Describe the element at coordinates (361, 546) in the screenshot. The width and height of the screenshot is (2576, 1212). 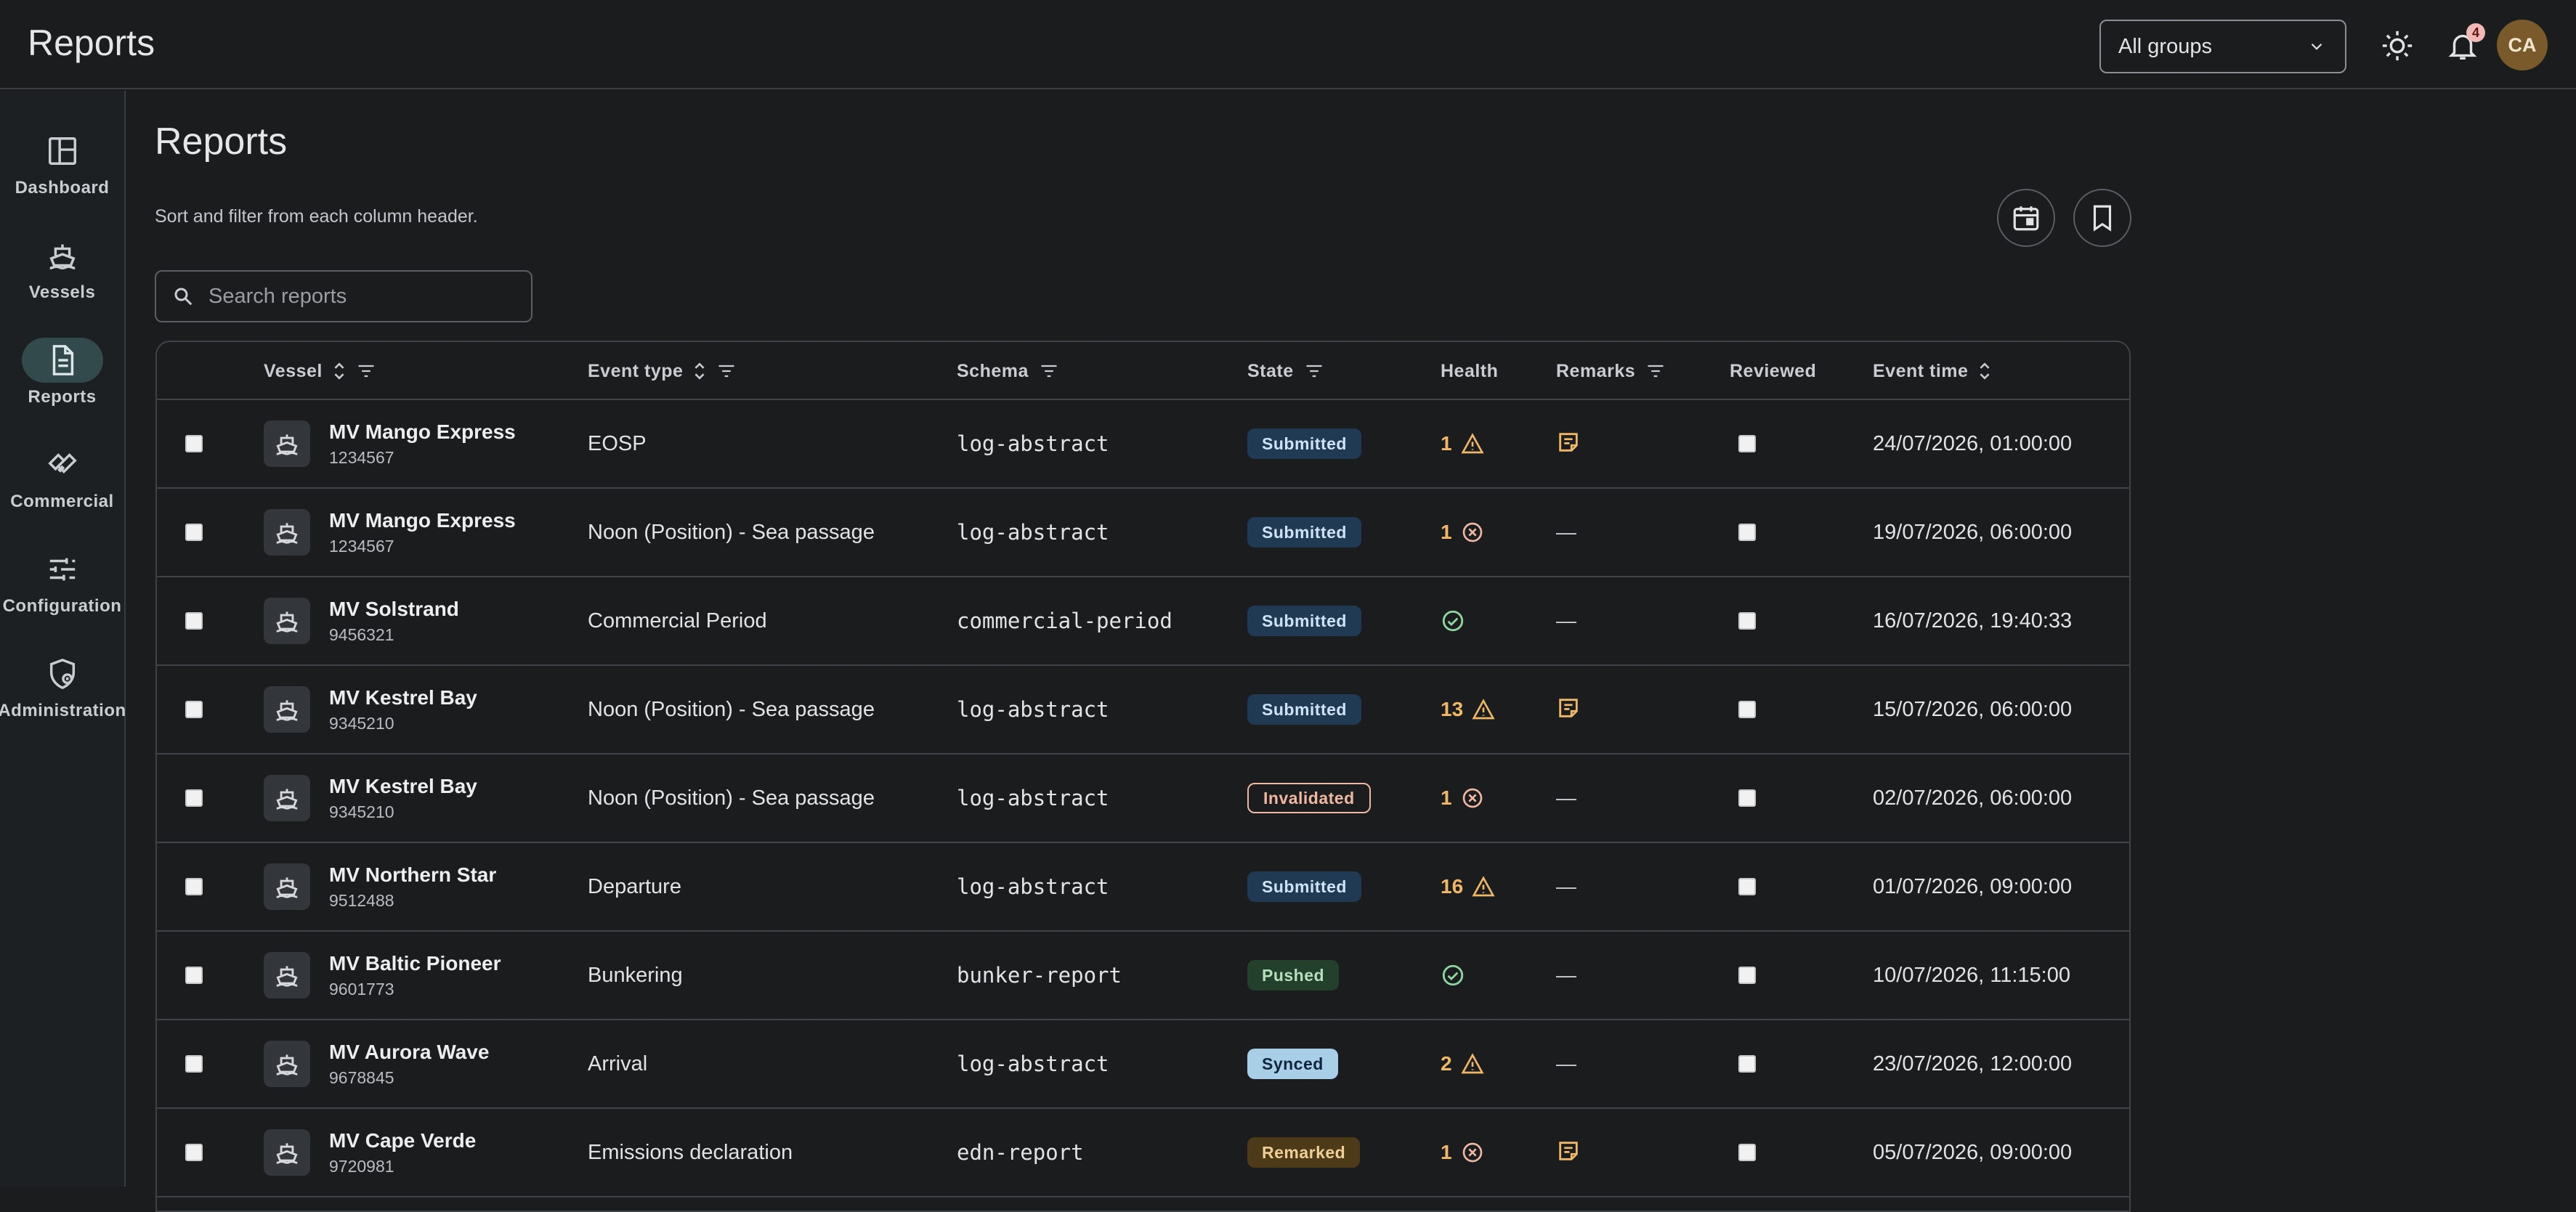
I see `vessel-imo: 1234567` at that location.